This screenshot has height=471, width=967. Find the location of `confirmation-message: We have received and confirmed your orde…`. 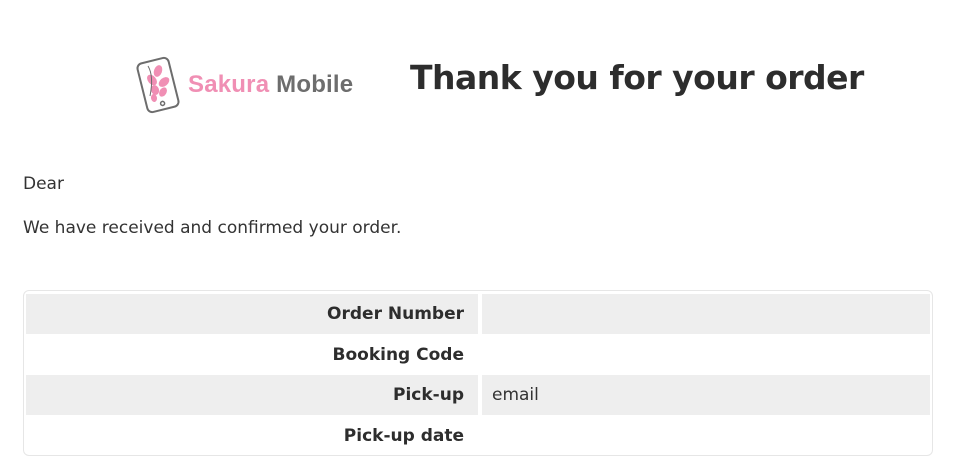

confirmation-message: We have received and confirmed your orde… is located at coordinates (212, 228).